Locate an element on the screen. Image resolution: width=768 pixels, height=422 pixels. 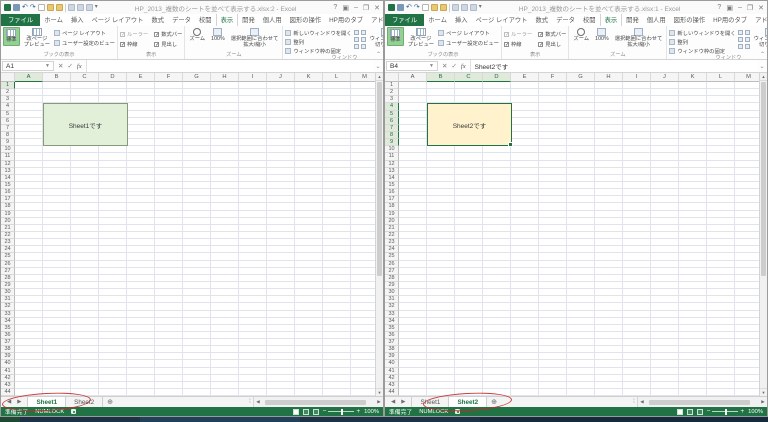
row-header-2: 2 is located at coordinates (392, 93).